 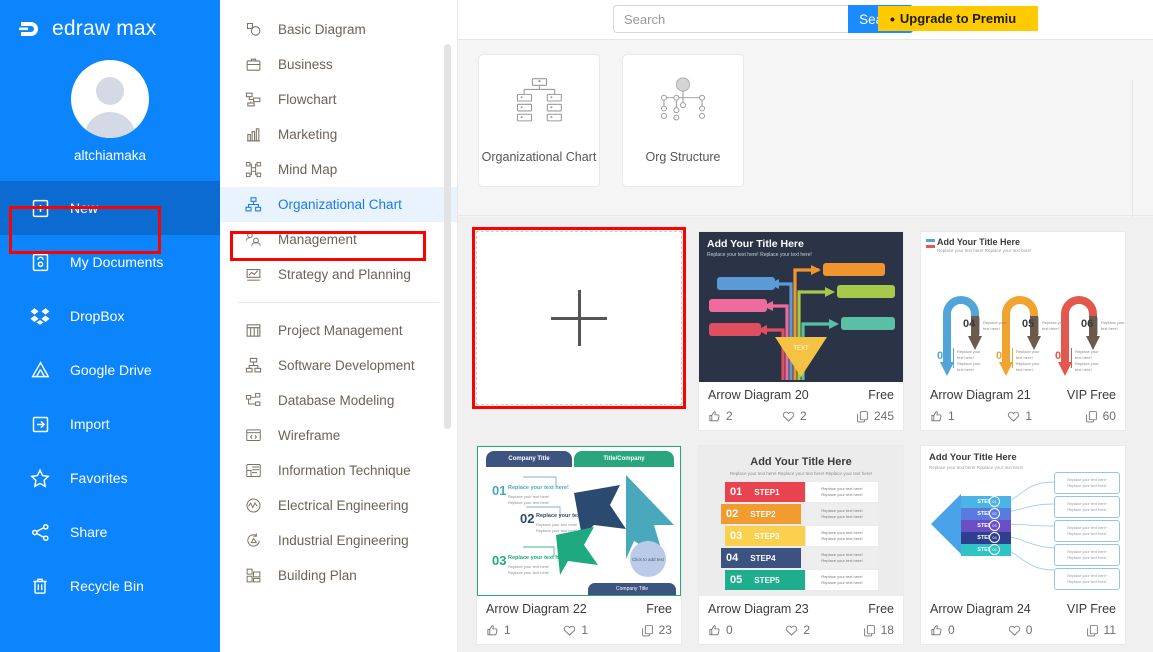 What do you see at coordinates (309, 435) in the screenshot?
I see `category-label: Wireframe` at bounding box center [309, 435].